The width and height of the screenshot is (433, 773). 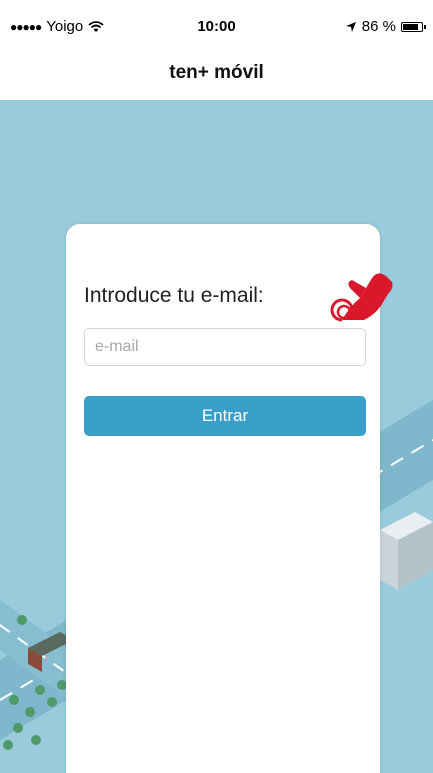 What do you see at coordinates (225, 347) in the screenshot?
I see `email-input` at bounding box center [225, 347].